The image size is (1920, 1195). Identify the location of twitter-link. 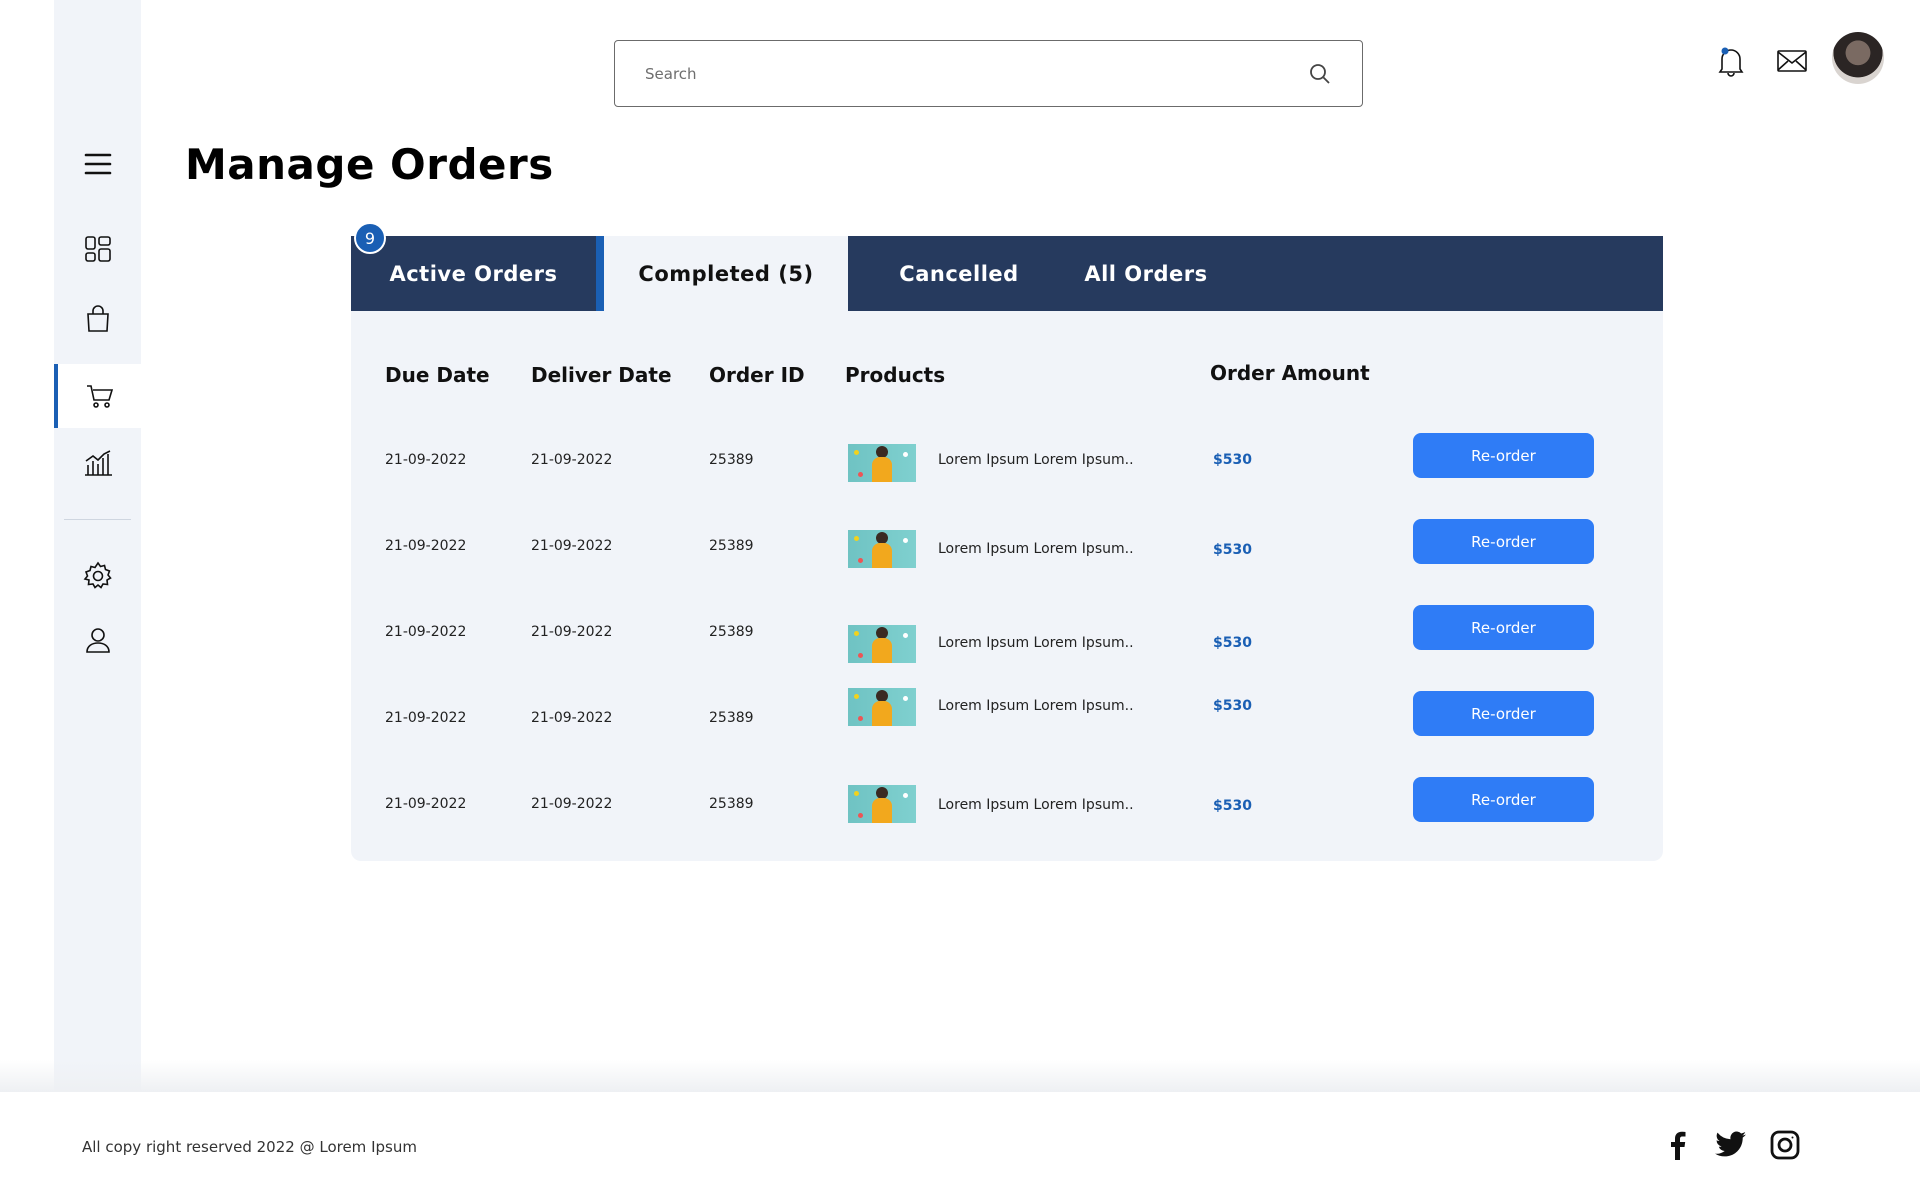
(1731, 1145).